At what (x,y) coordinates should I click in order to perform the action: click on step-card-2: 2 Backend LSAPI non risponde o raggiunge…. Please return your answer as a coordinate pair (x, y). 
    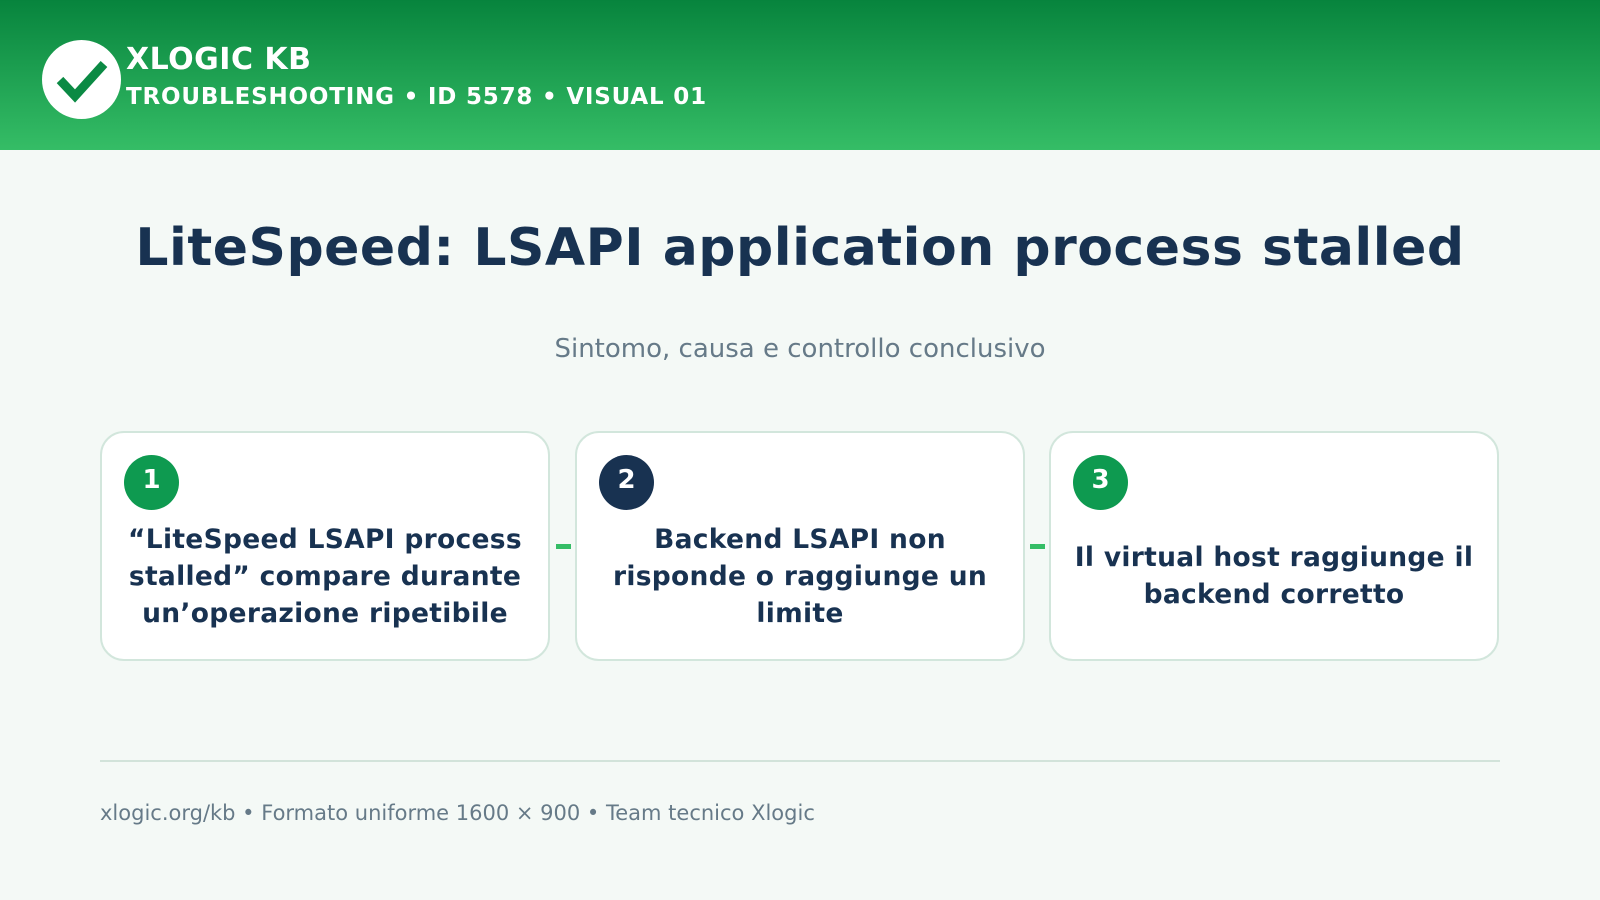
    Looking at the image, I should click on (800, 546).